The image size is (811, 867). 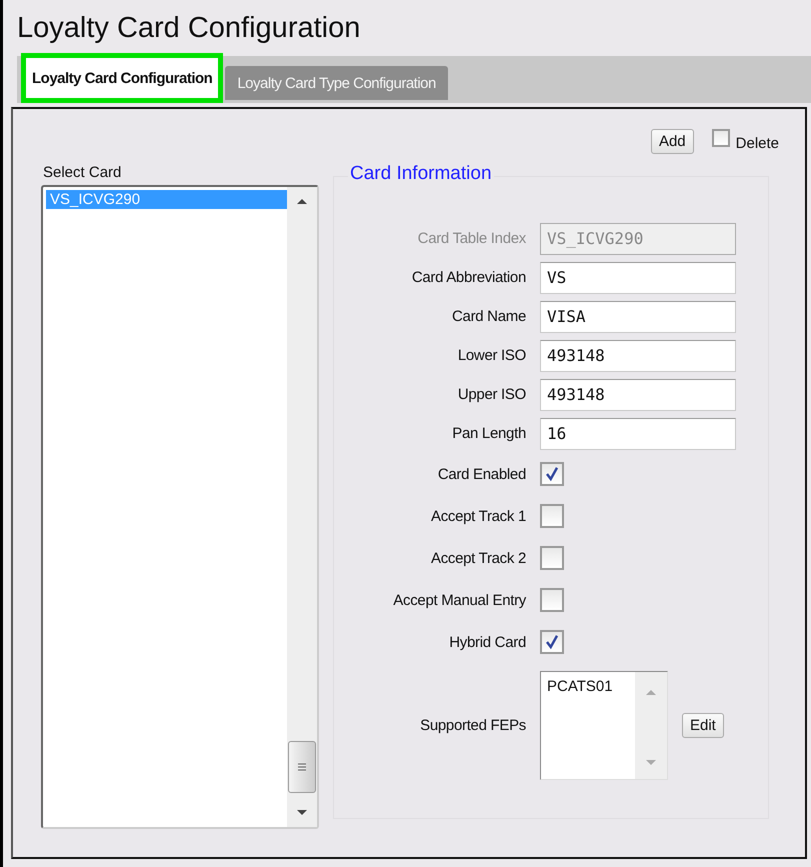 I want to click on field-label: Lower ISO, so click(x=491, y=355).